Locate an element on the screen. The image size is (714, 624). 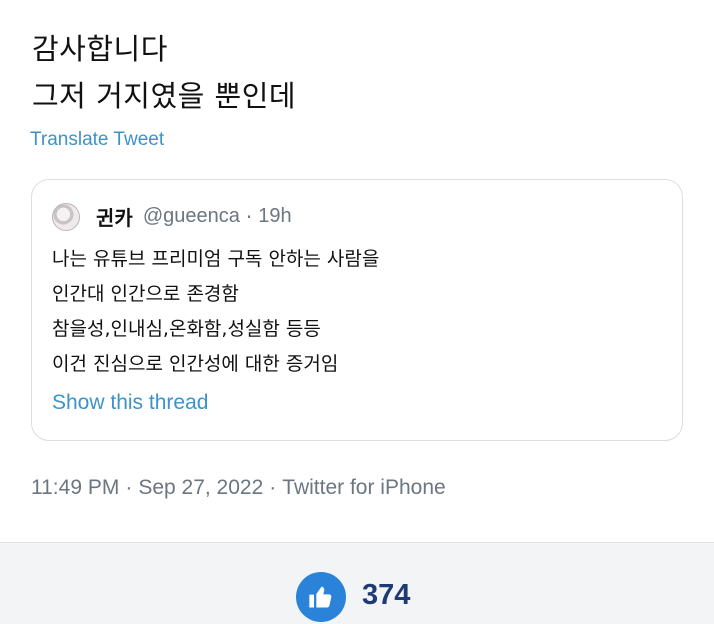
quoted-line: 인간대 인간으로 존경함 is located at coordinates (145, 294).